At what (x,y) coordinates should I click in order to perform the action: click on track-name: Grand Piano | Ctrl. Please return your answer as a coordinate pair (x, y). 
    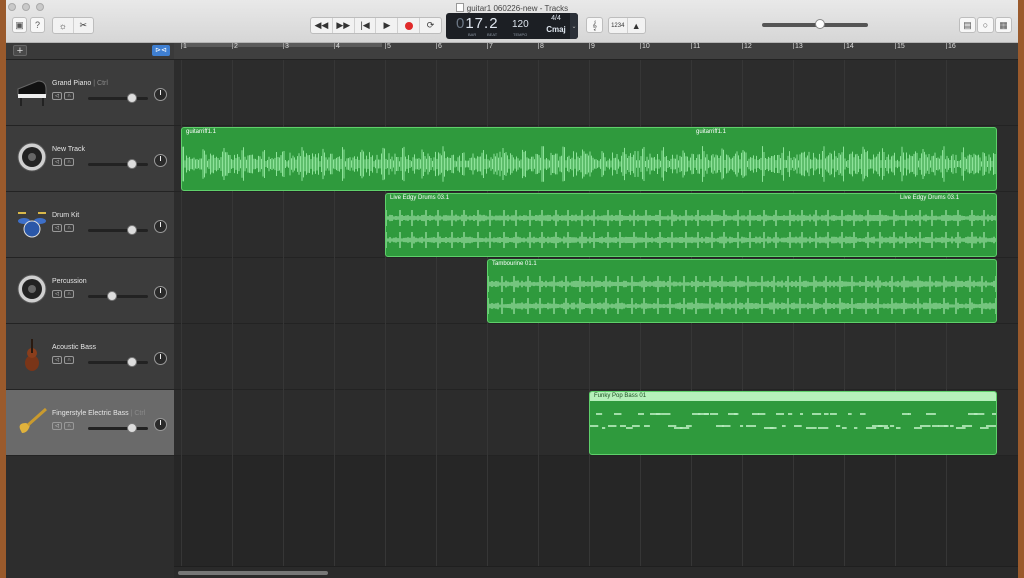
    Looking at the image, I should click on (80, 83).